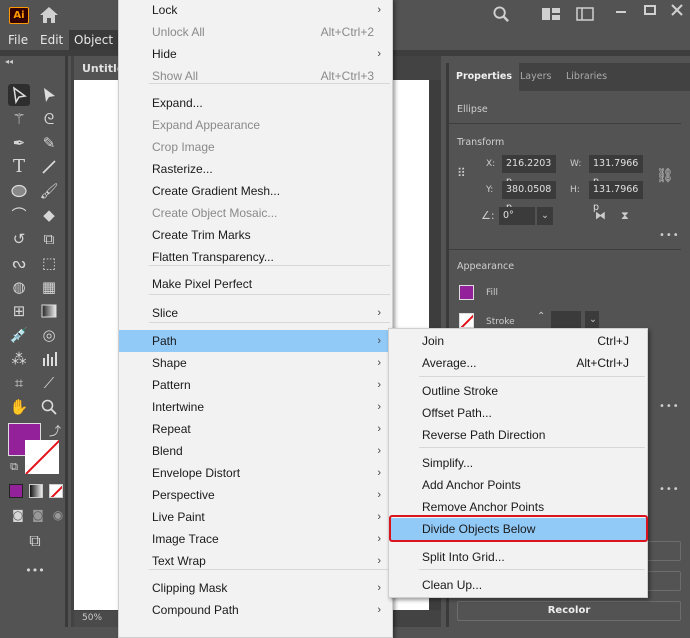 This screenshot has width=690, height=638. What do you see at coordinates (49, 287) in the screenshot?
I see `perspective-grid-tool-icon: ▦` at bounding box center [49, 287].